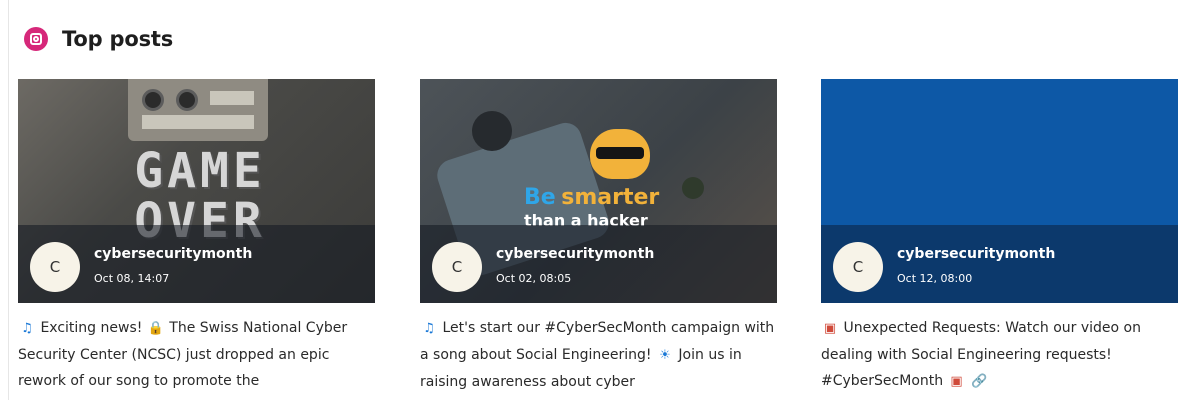 The image size is (1184, 400). I want to click on panel-header: Top posts, so click(98, 39).